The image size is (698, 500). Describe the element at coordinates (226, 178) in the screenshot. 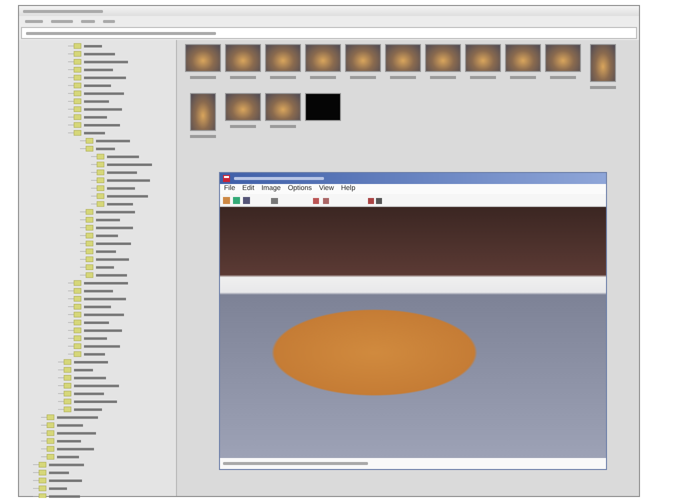

I see `app-icon` at that location.